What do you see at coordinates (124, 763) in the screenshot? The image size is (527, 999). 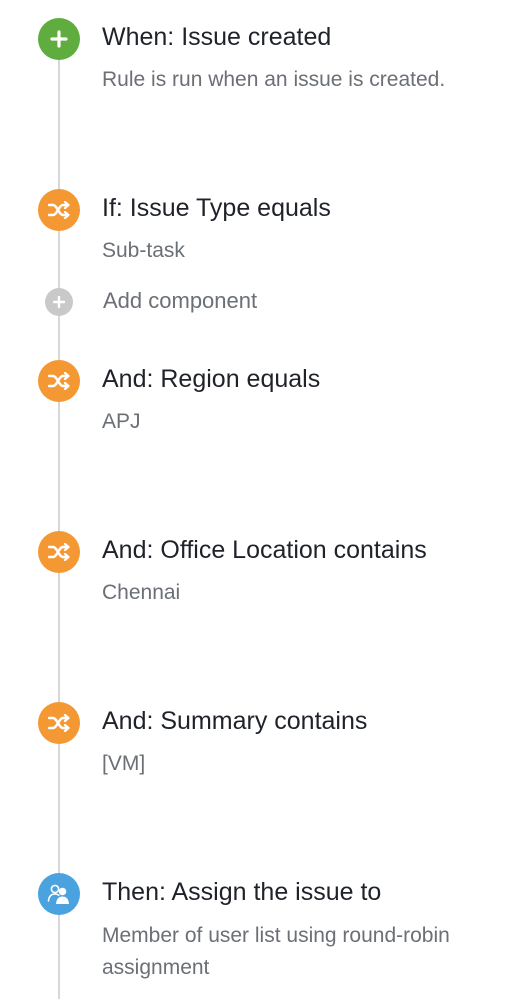 I see `component-description: [VM]` at bounding box center [124, 763].